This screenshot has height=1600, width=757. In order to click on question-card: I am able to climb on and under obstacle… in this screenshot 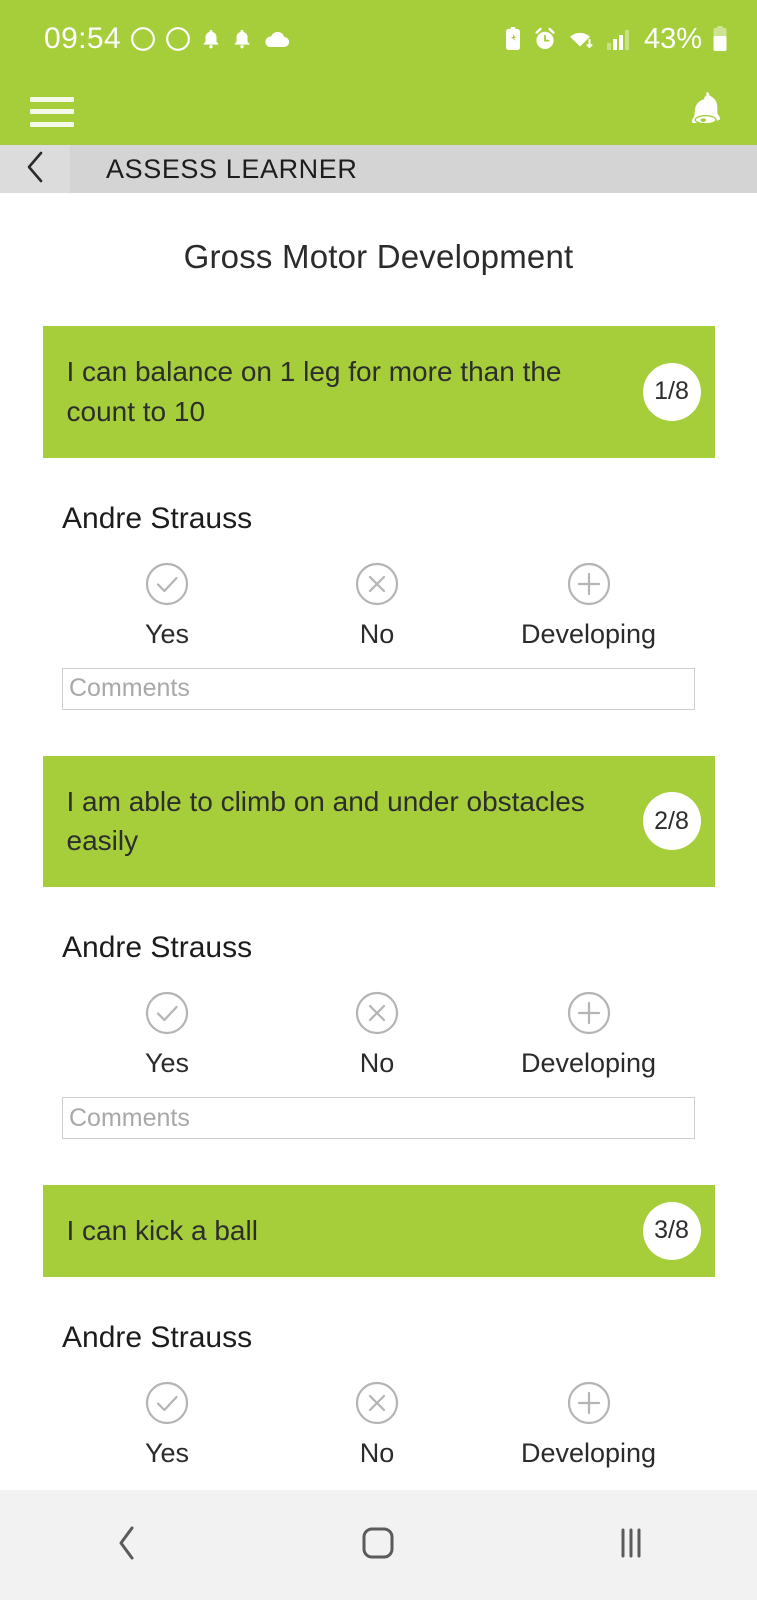, I will do `click(378, 821)`.